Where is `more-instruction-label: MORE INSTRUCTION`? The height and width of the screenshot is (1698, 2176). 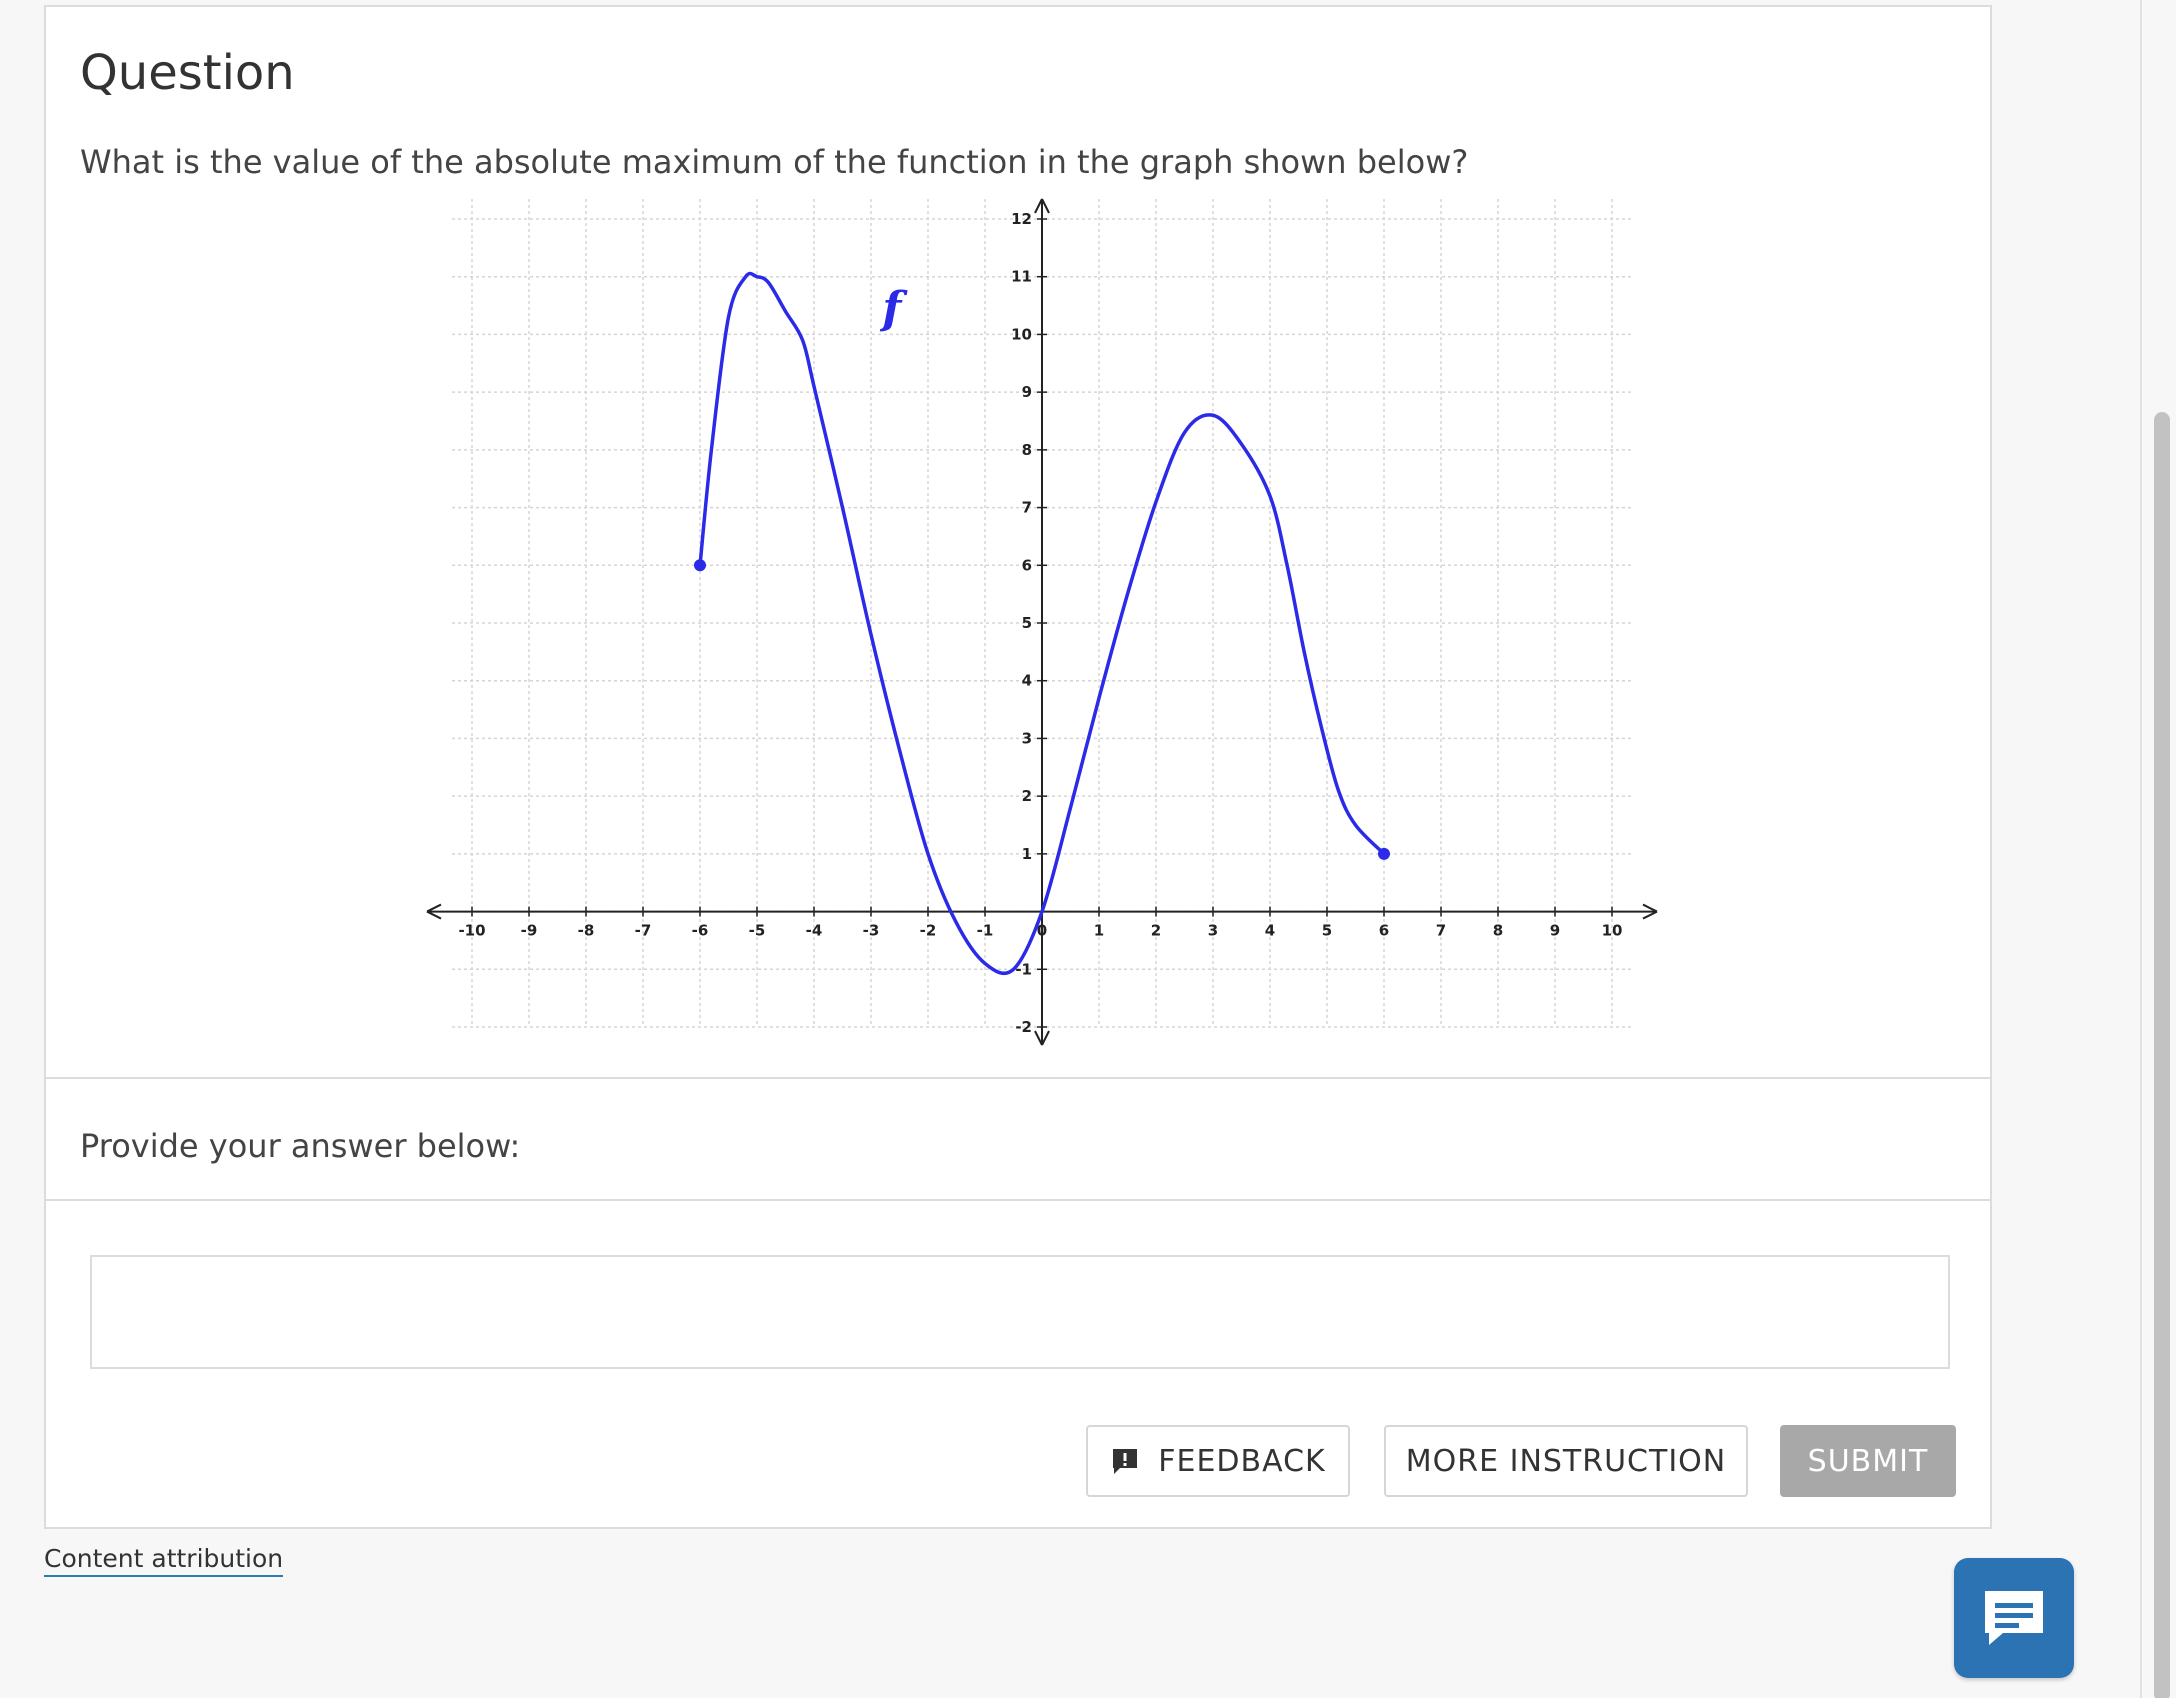
more-instruction-label: MORE INSTRUCTION is located at coordinates (1566, 1461).